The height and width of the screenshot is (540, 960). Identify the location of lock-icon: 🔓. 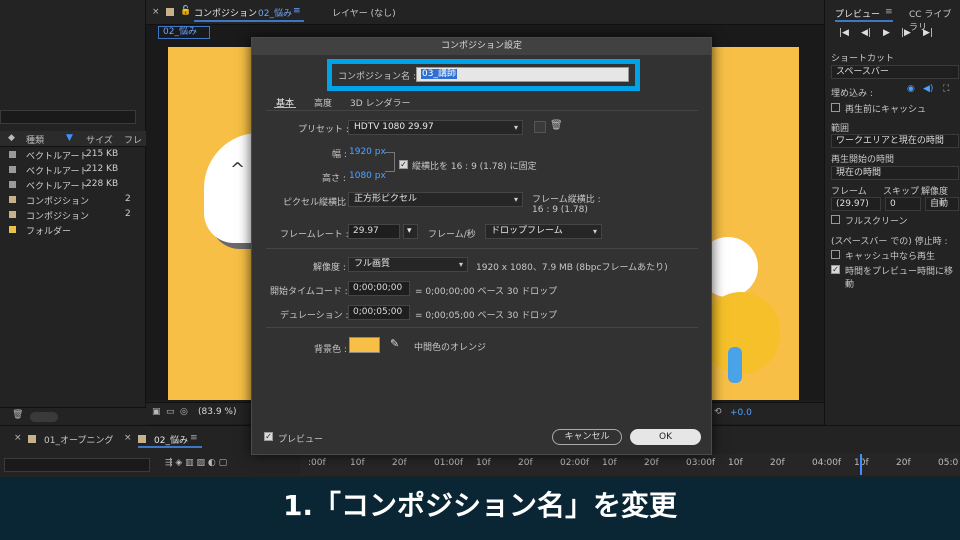
(185, 11).